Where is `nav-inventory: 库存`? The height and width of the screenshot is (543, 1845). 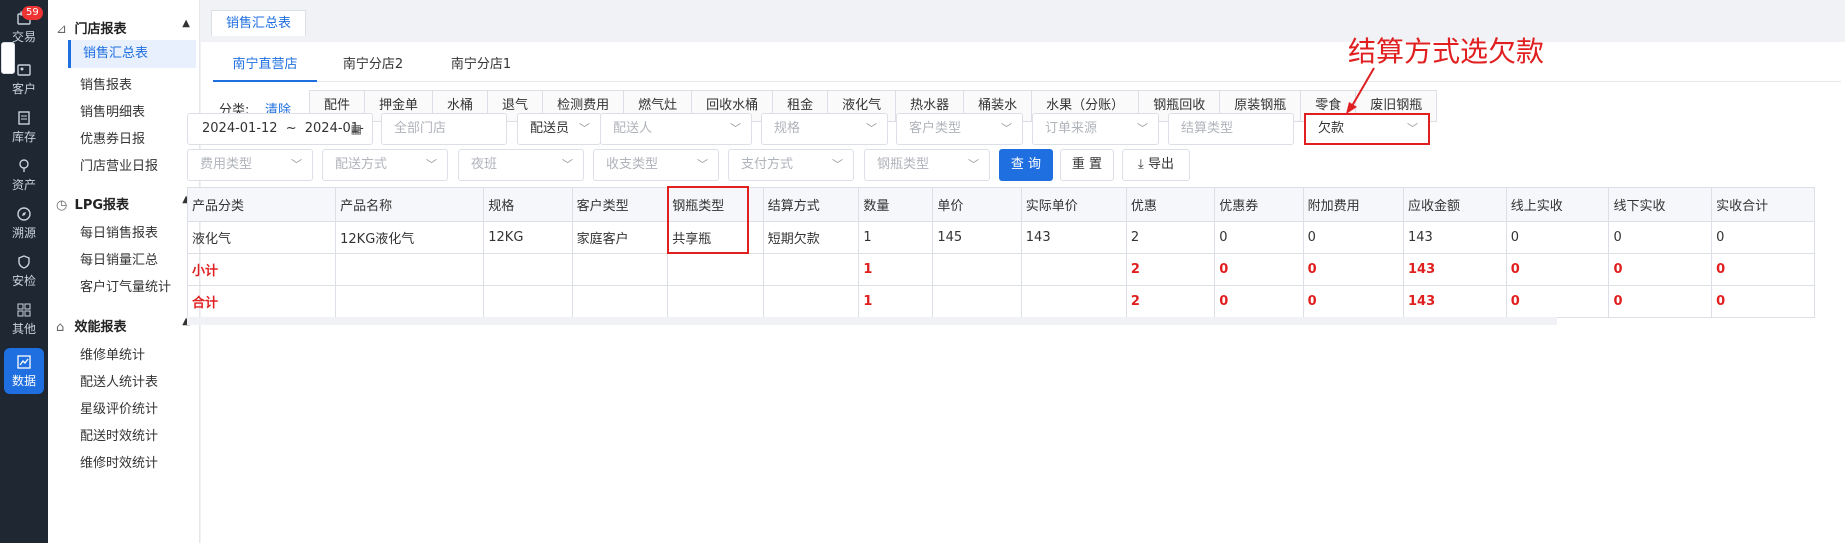
nav-inventory: 库存 is located at coordinates (24, 127).